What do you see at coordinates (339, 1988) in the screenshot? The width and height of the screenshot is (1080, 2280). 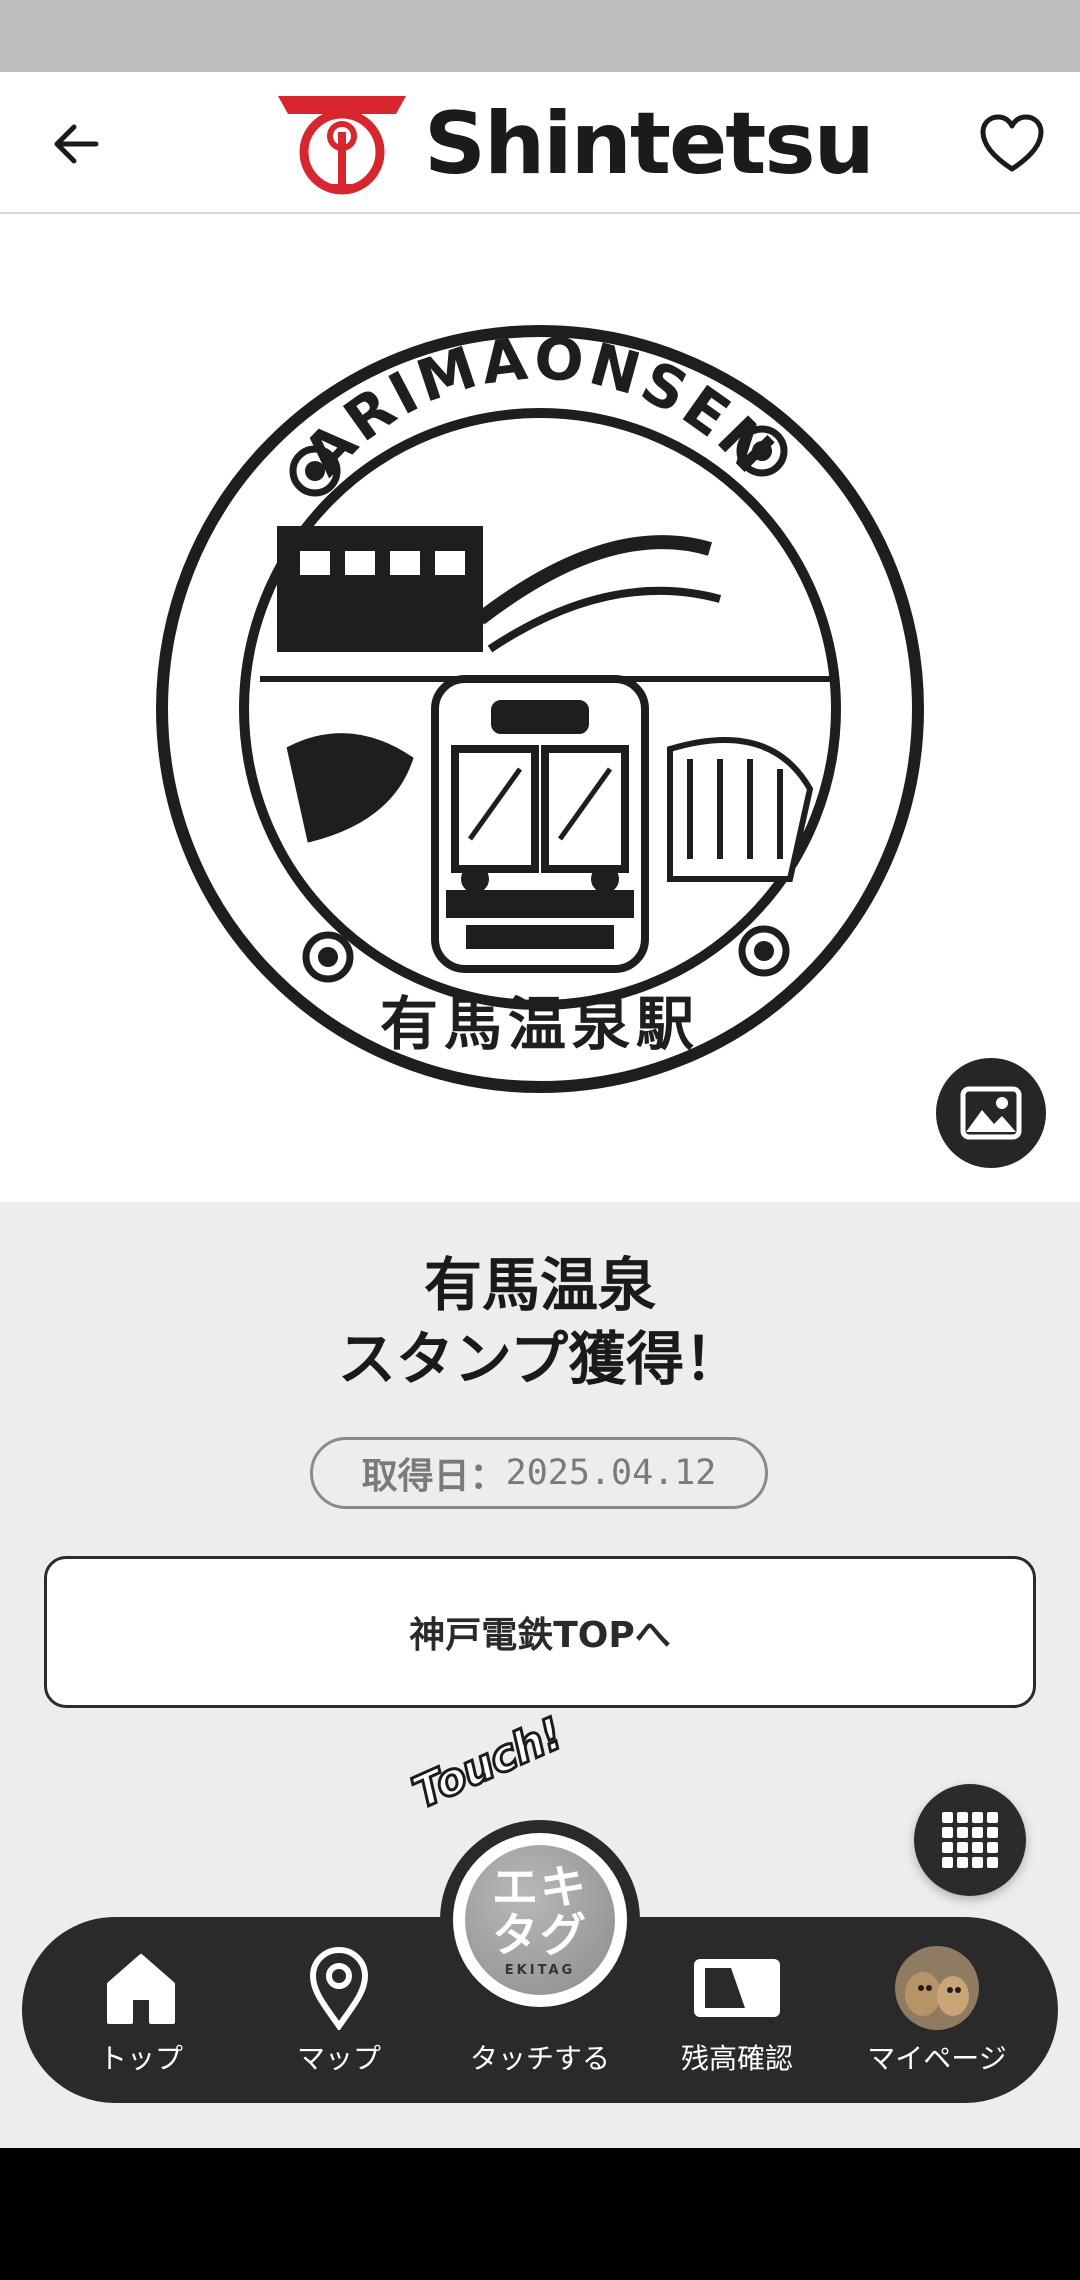 I see `map-pin-icon` at bounding box center [339, 1988].